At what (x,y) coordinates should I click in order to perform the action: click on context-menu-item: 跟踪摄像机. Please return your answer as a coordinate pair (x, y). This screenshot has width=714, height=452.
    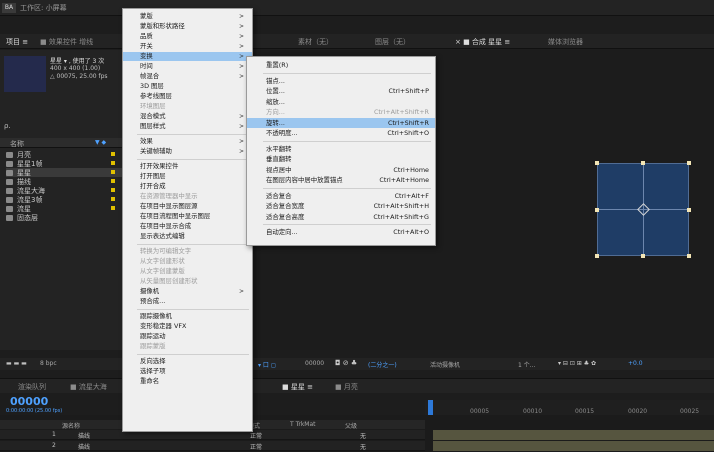
    Looking at the image, I should click on (187, 316).